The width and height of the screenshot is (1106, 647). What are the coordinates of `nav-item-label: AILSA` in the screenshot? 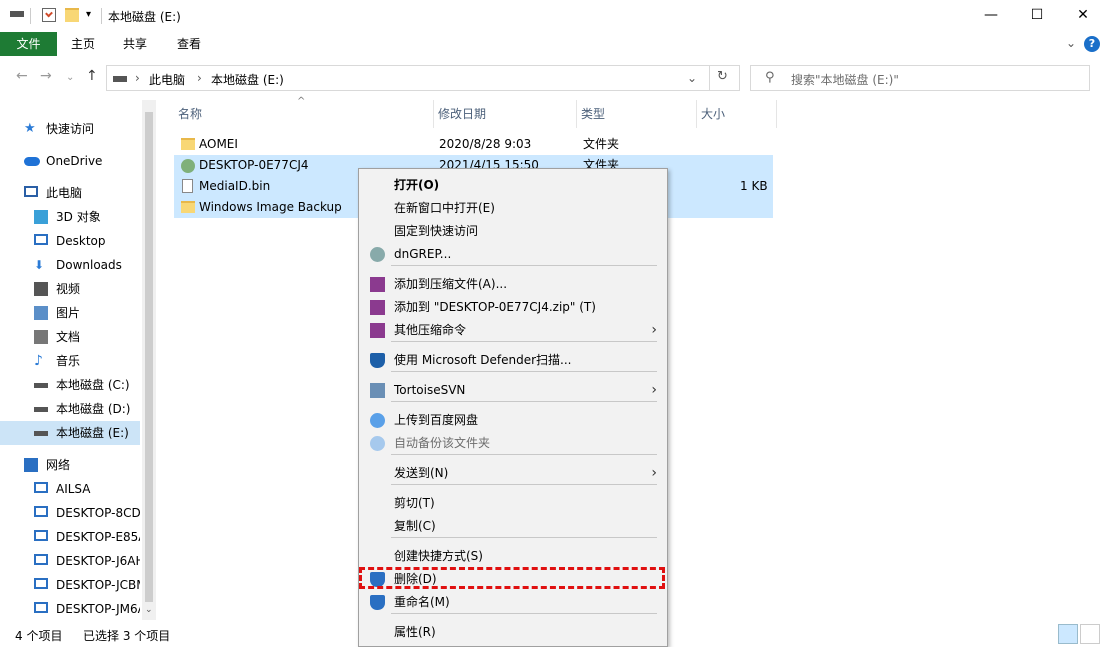 It's located at (73, 489).